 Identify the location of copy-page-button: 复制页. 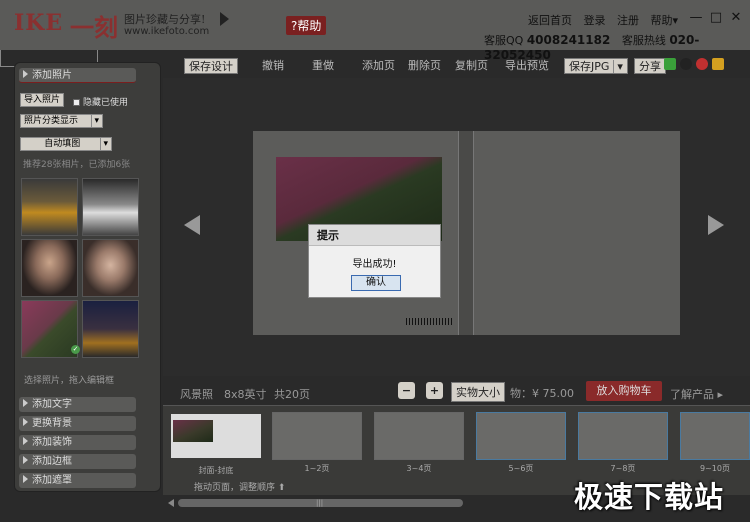
(471, 66).